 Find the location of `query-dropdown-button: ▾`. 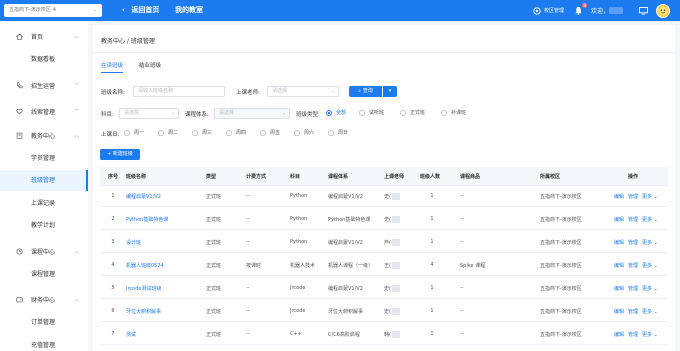

query-dropdown-button: ▾ is located at coordinates (390, 91).